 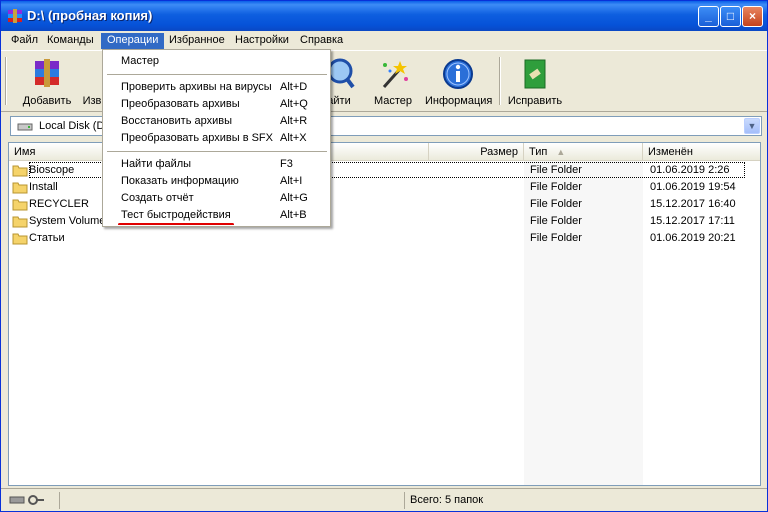 I want to click on column-modified-label: Изменён, so click(x=670, y=152).